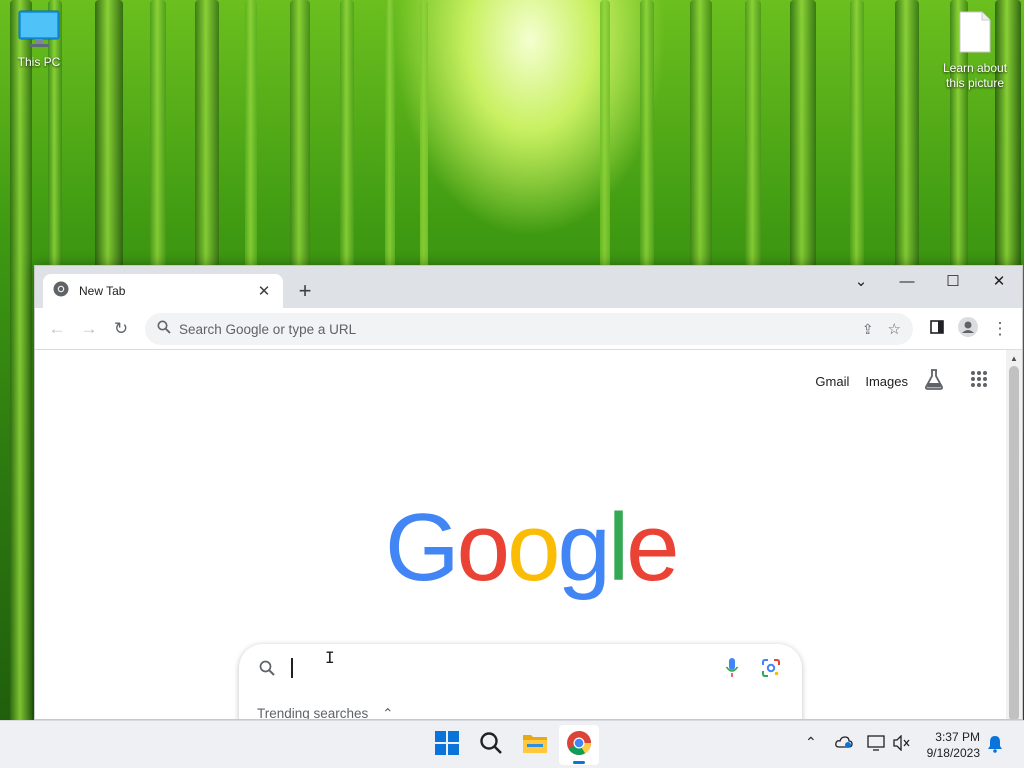 This screenshot has width=1024, height=768. I want to click on chrome-taskbar-button, so click(579, 745).